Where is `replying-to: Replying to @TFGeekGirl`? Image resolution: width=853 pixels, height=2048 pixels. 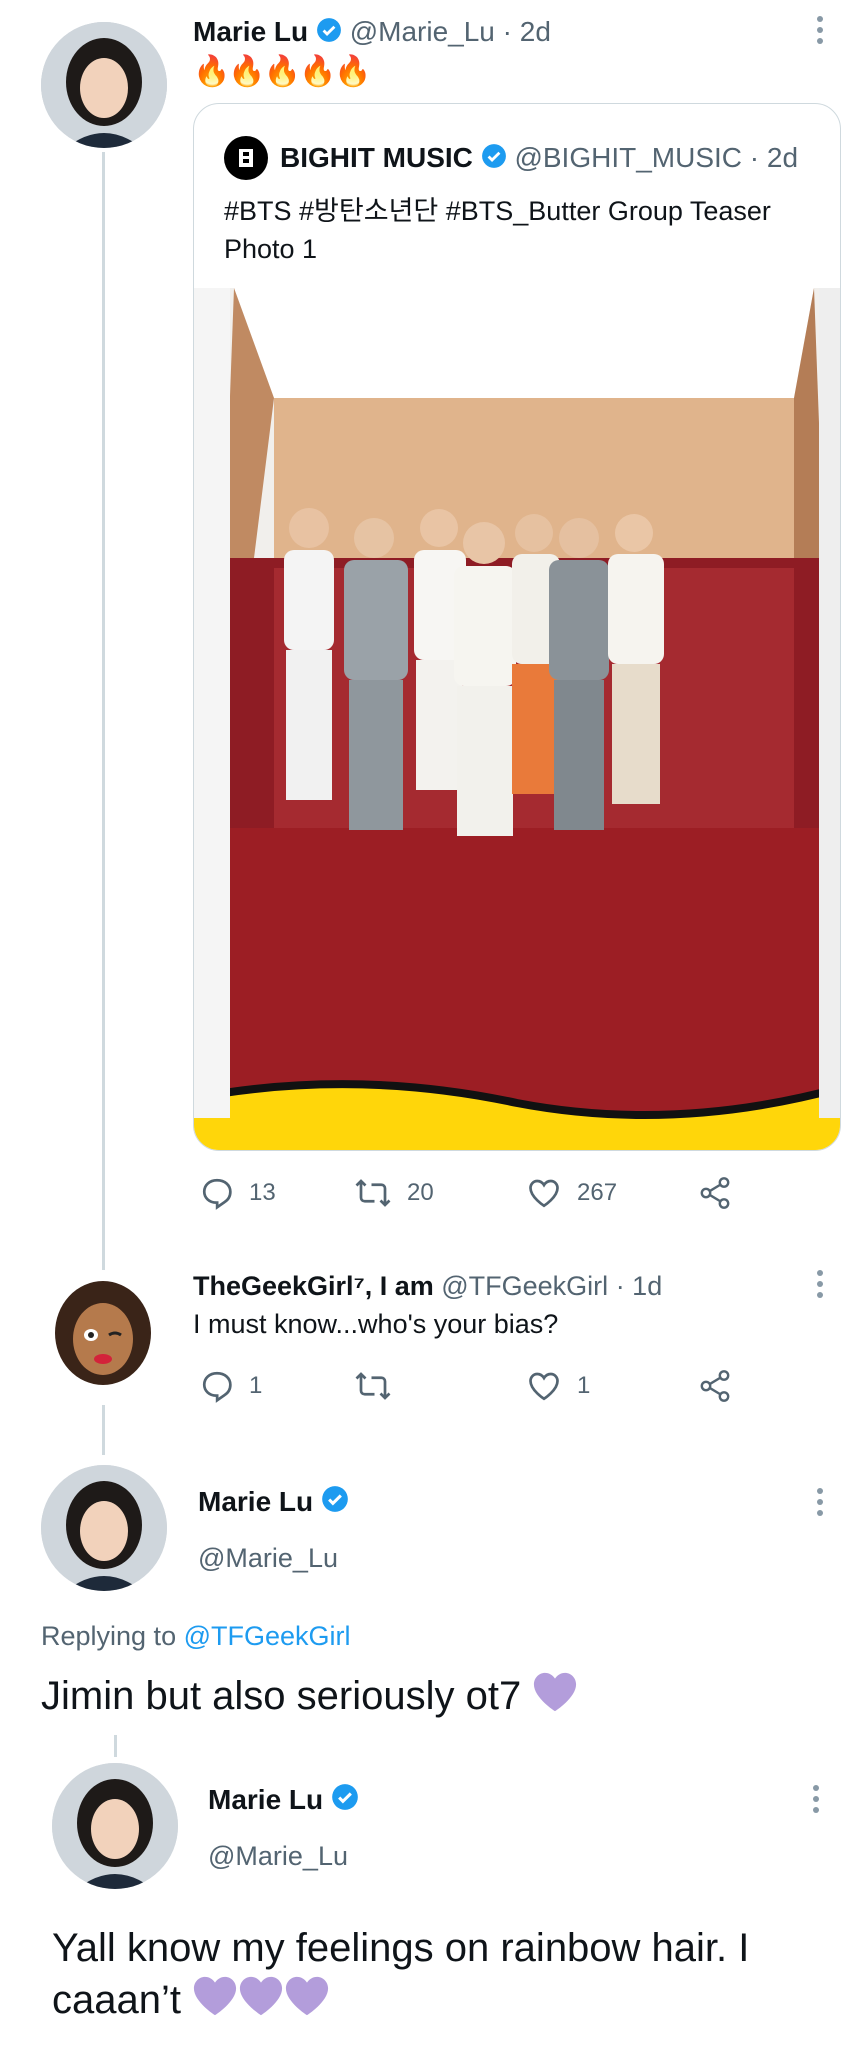 replying-to: Replying to @TFGeekGirl is located at coordinates (196, 1636).